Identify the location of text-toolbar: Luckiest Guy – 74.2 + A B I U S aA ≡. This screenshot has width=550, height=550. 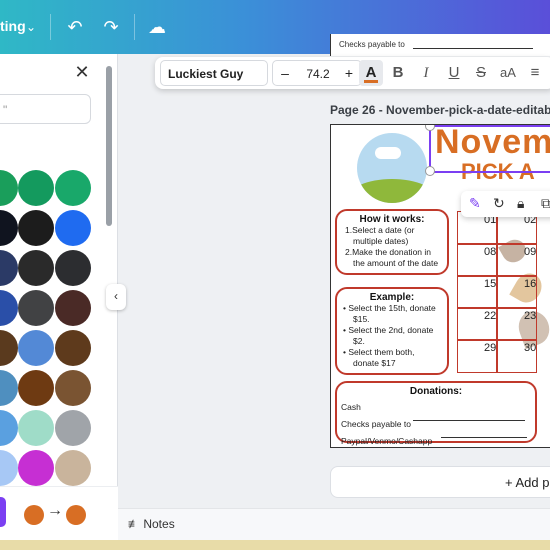
(352, 73).